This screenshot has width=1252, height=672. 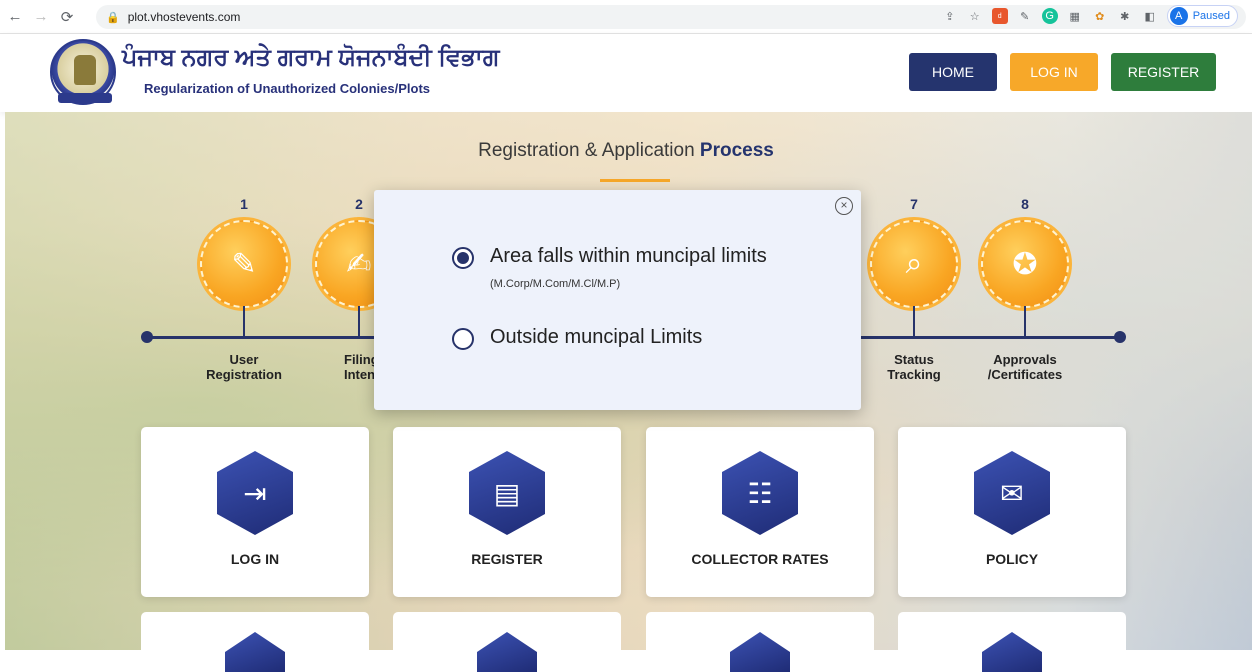 What do you see at coordinates (463, 339) in the screenshot?
I see `outside-limits-radio` at bounding box center [463, 339].